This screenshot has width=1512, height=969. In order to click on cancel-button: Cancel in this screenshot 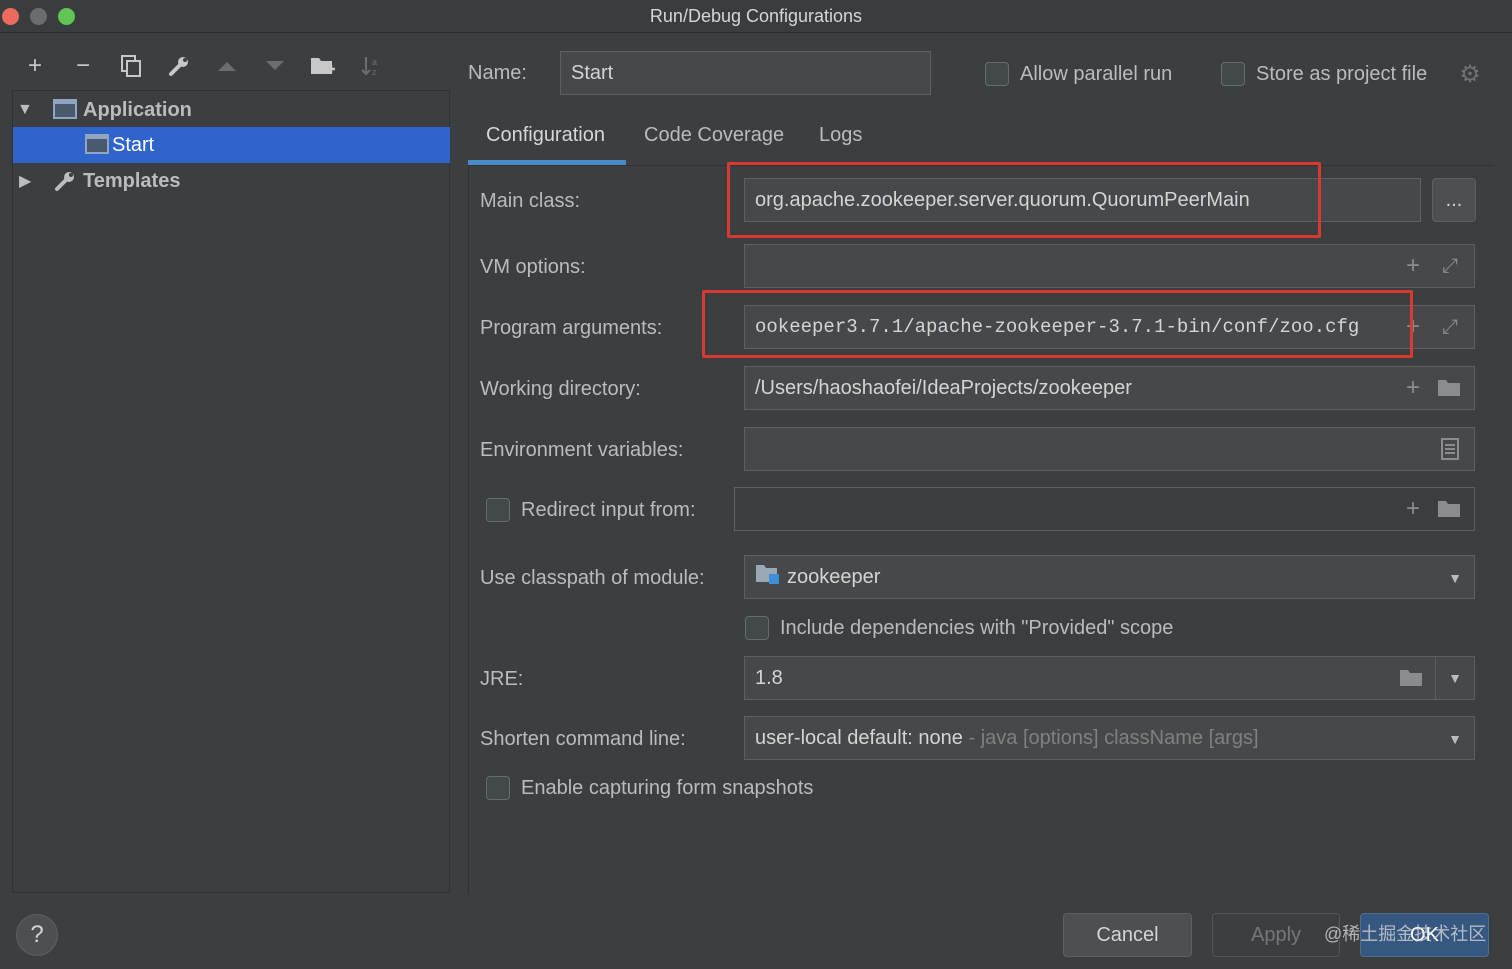, I will do `click(1127, 935)`.